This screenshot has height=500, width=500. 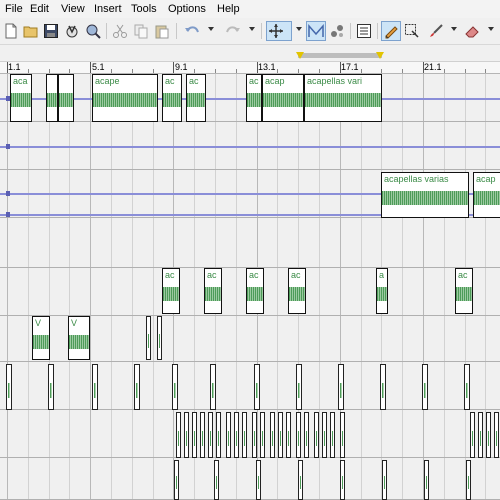 What do you see at coordinates (252, 29) in the screenshot?
I see `redo-dropdown-arrow` at bounding box center [252, 29].